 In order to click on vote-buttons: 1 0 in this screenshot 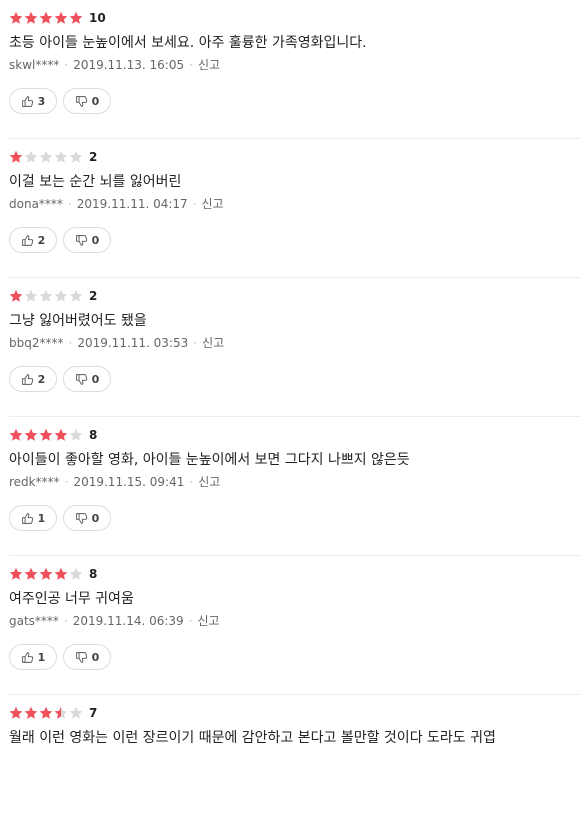, I will do `click(63, 518)`.